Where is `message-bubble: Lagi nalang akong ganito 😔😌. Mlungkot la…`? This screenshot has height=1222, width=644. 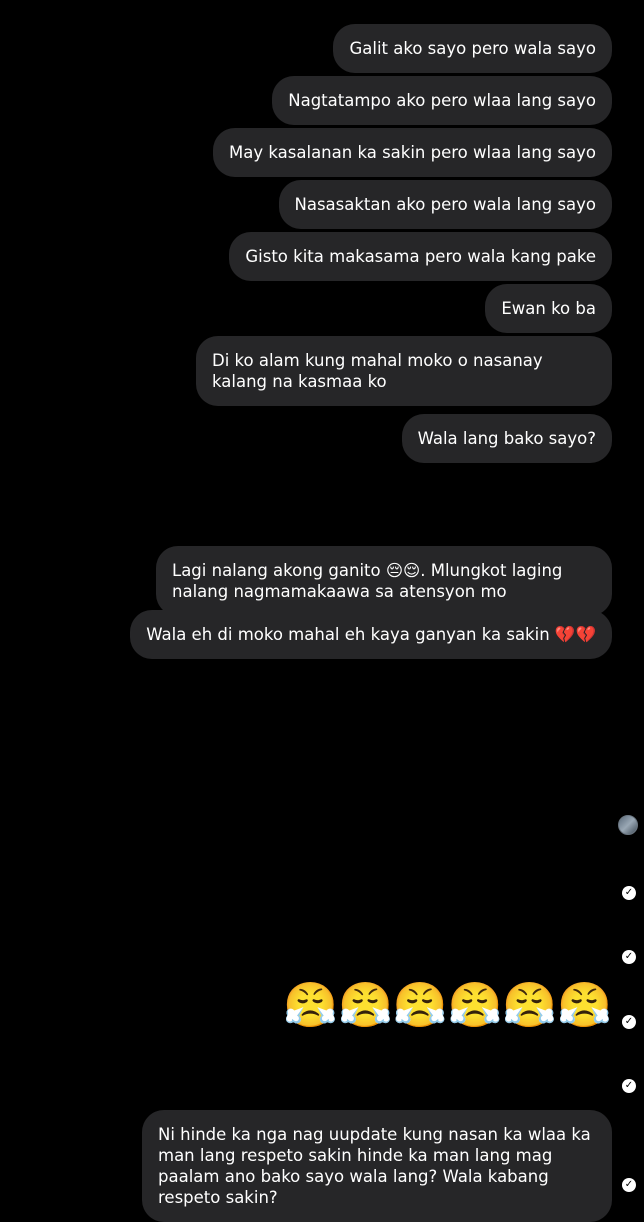
message-bubble: Lagi nalang akong ganito 😔😌. Mlungkot la… is located at coordinates (384, 581).